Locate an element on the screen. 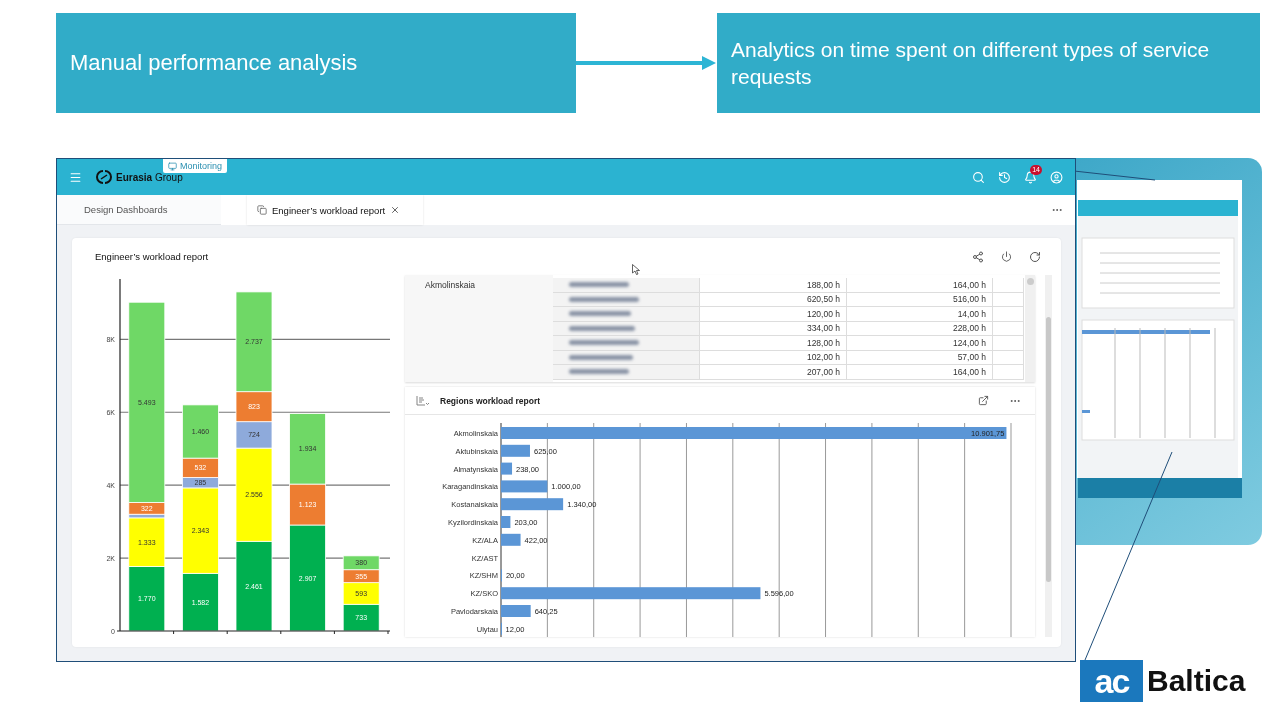 The width and height of the screenshot is (1280, 720). table-cell: 120,00 h is located at coordinates (773, 314).